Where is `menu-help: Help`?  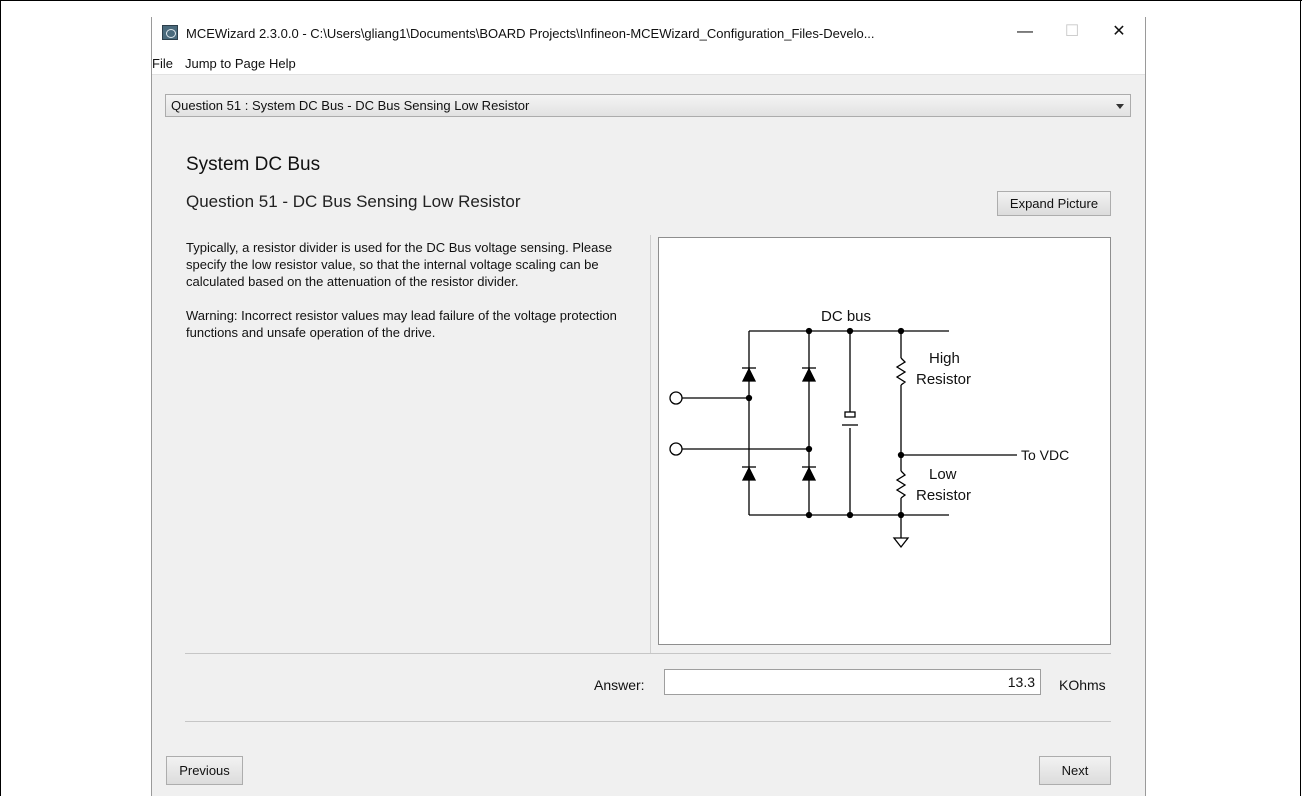
menu-help: Help is located at coordinates (282, 63).